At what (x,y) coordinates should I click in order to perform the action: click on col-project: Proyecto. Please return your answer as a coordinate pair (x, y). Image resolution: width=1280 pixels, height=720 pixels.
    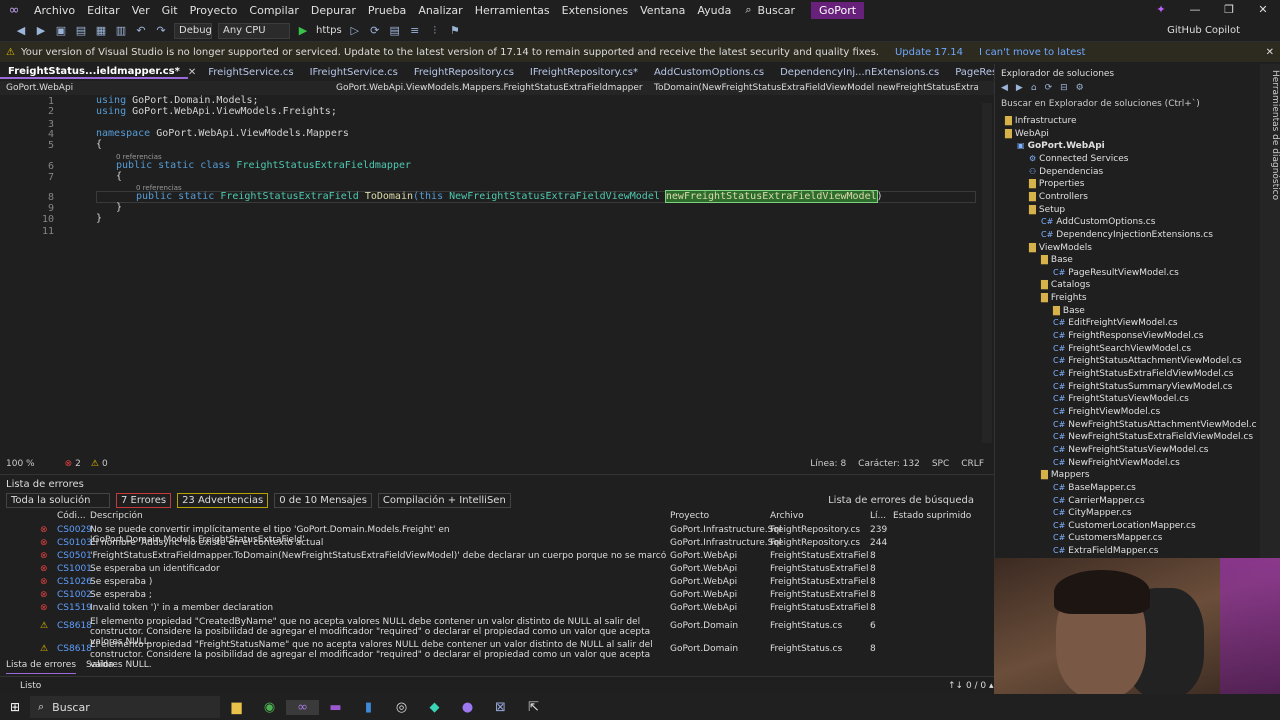
    Looking at the image, I should click on (689, 516).